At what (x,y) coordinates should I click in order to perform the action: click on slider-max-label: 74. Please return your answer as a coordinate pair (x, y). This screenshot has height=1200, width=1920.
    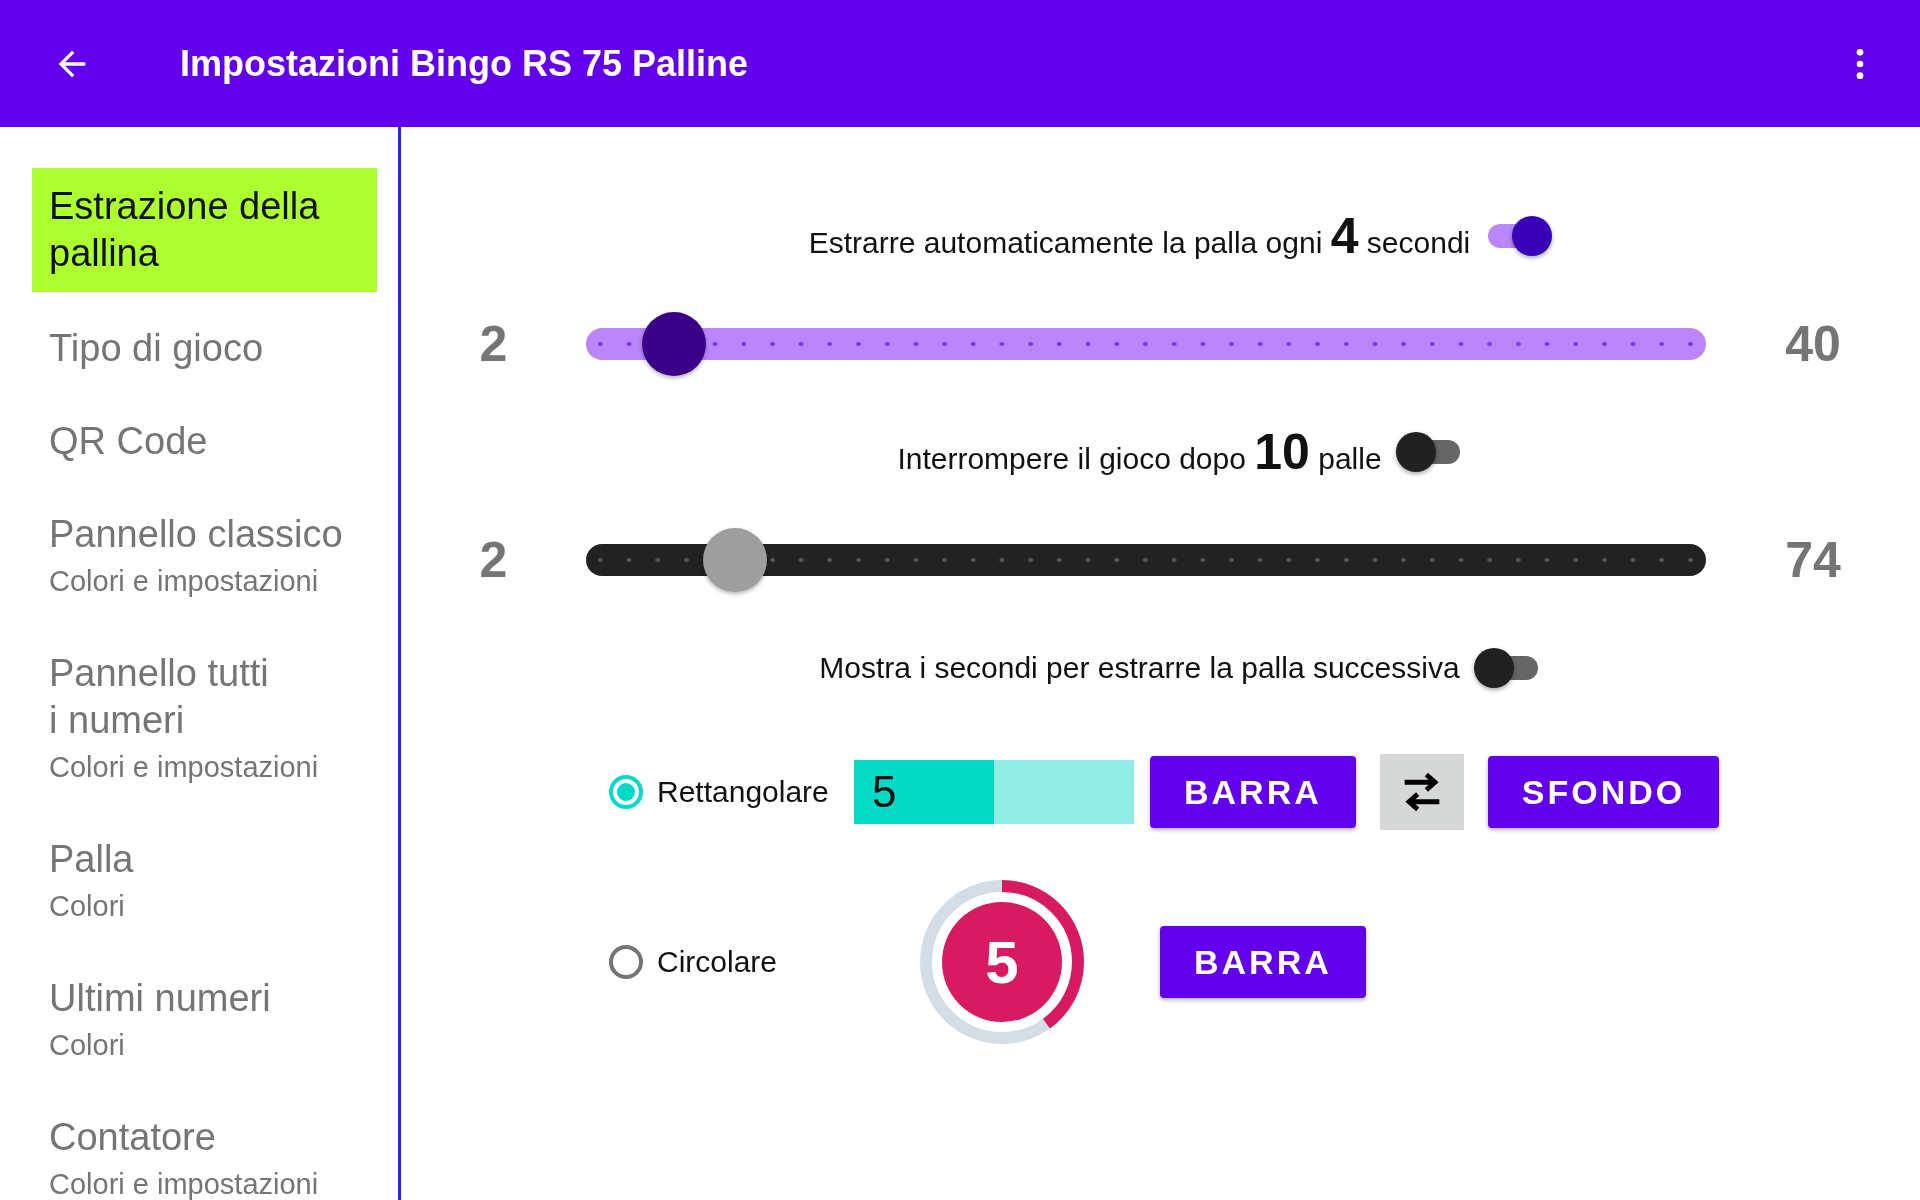
    Looking at the image, I should click on (1813, 560).